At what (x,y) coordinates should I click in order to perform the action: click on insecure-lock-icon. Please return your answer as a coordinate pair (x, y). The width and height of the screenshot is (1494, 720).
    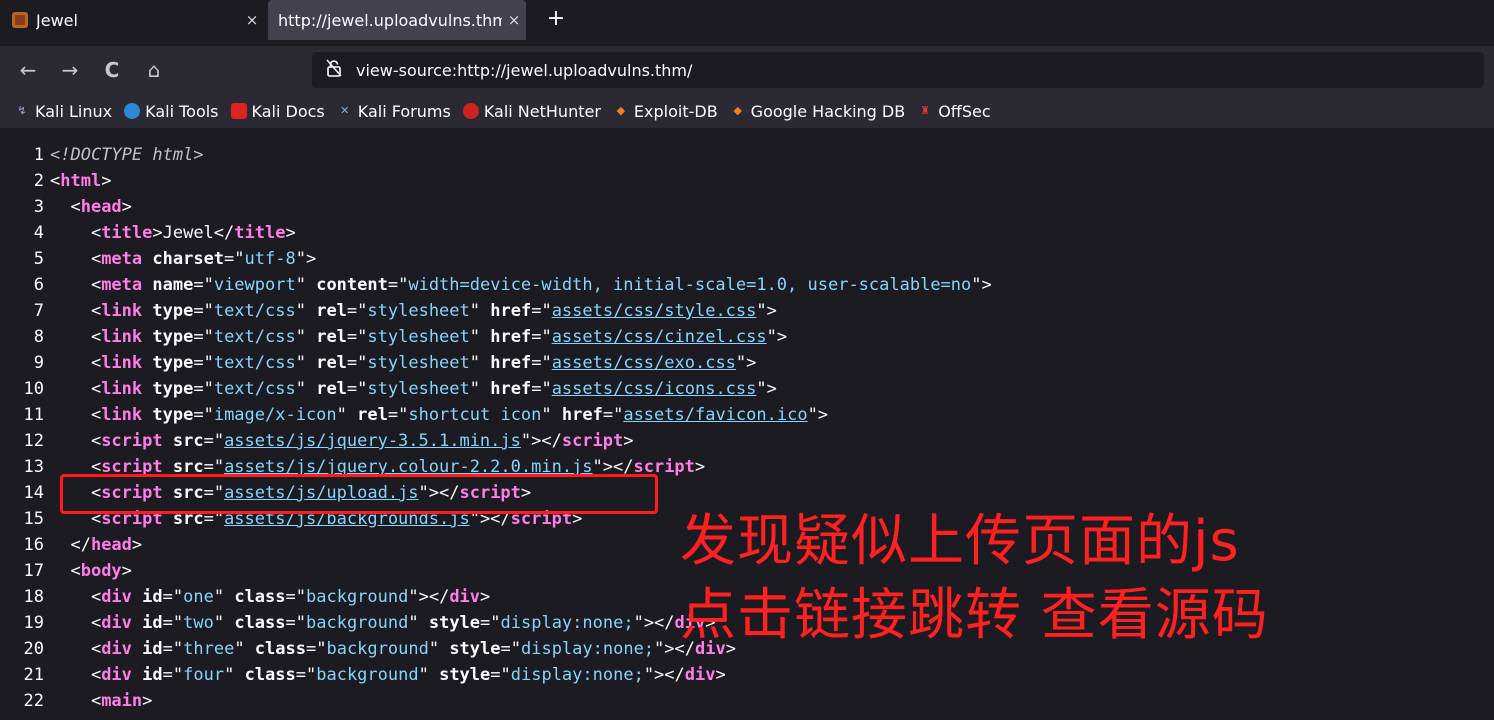
    Looking at the image, I should click on (334, 70).